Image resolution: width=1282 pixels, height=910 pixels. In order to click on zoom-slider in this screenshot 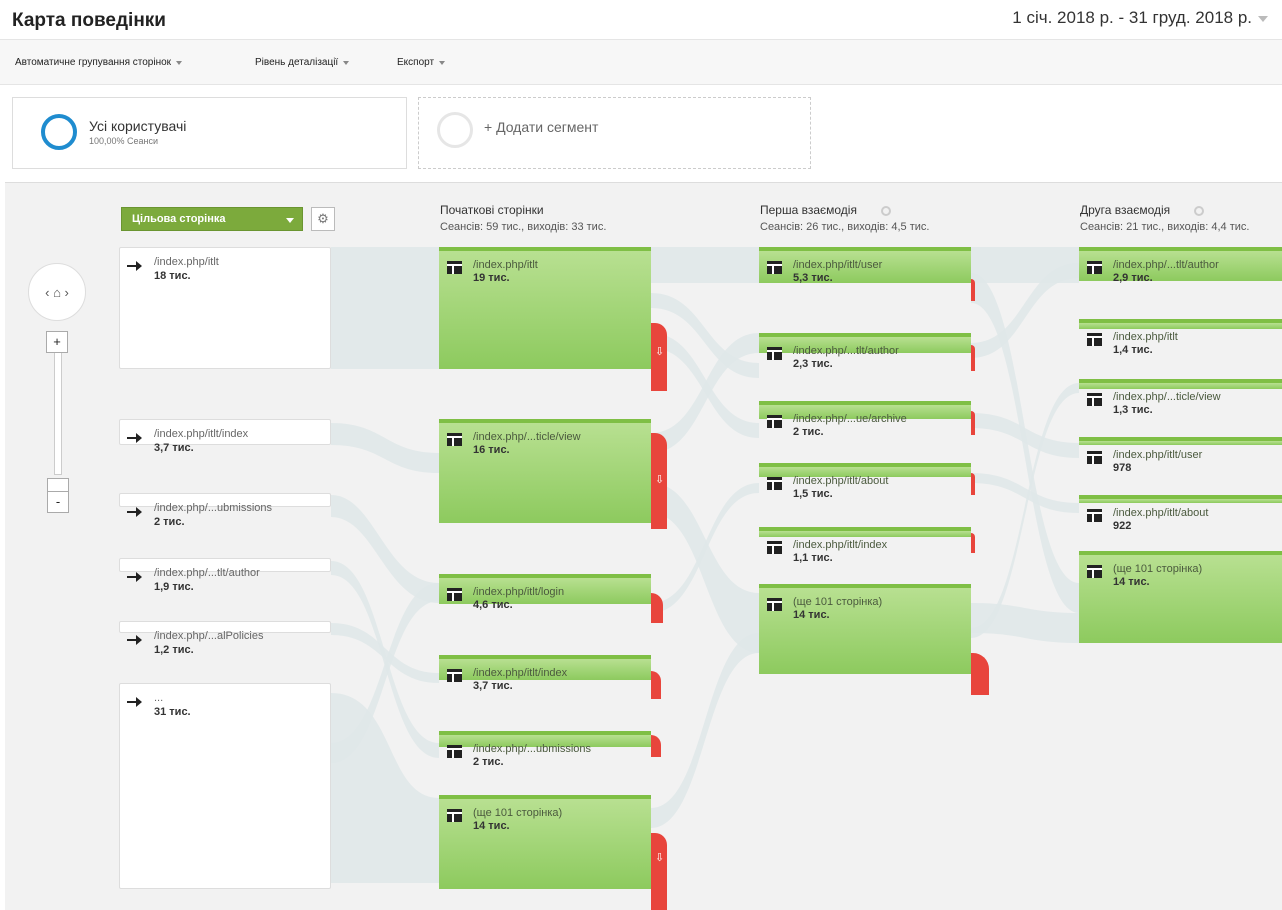, I will do `click(58, 405)`.